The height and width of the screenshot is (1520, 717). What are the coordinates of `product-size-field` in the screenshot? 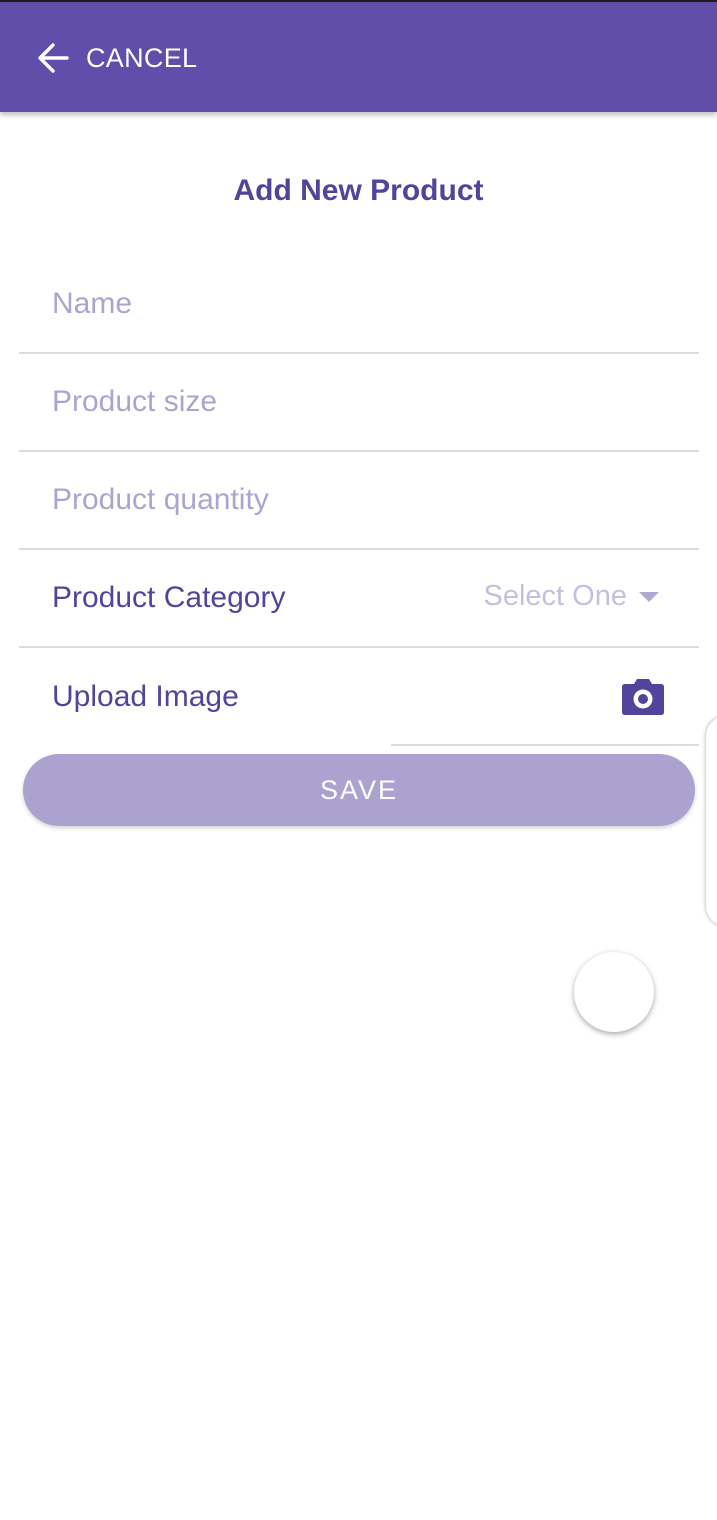 It's located at (359, 403).